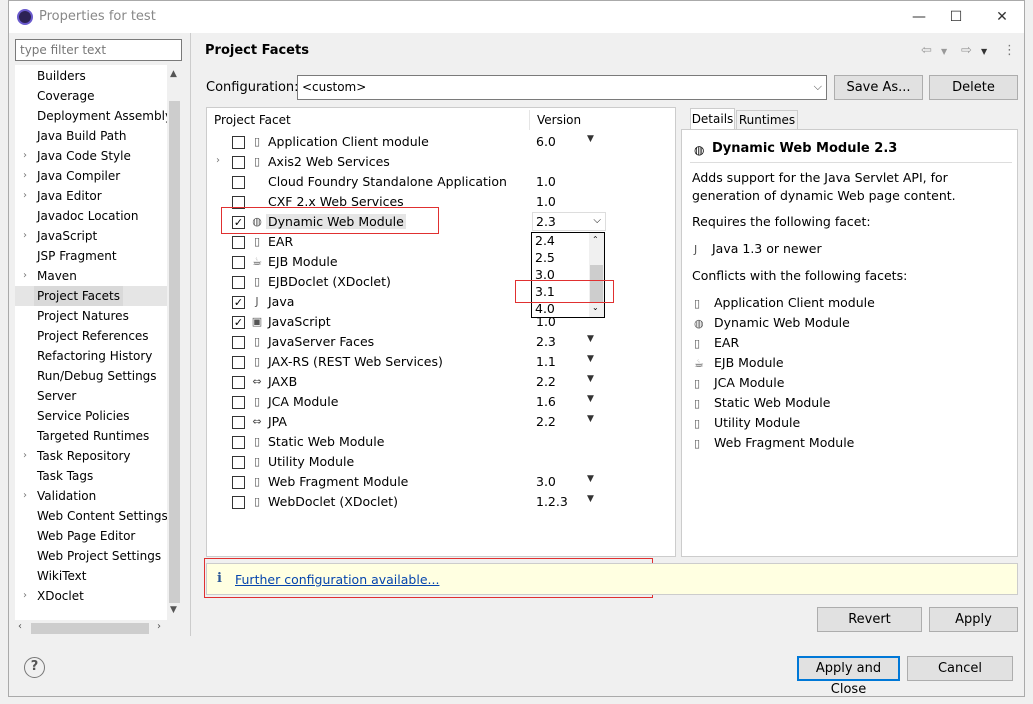 The image size is (1033, 704). What do you see at coordinates (92, 396) in the screenshot?
I see `nav-item: Server` at bounding box center [92, 396].